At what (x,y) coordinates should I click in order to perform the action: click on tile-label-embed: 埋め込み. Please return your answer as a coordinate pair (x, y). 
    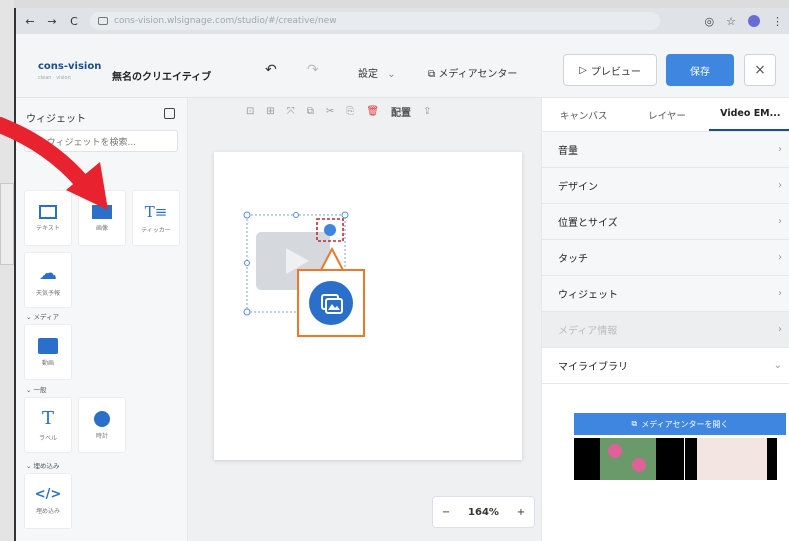
    Looking at the image, I should click on (47, 511).